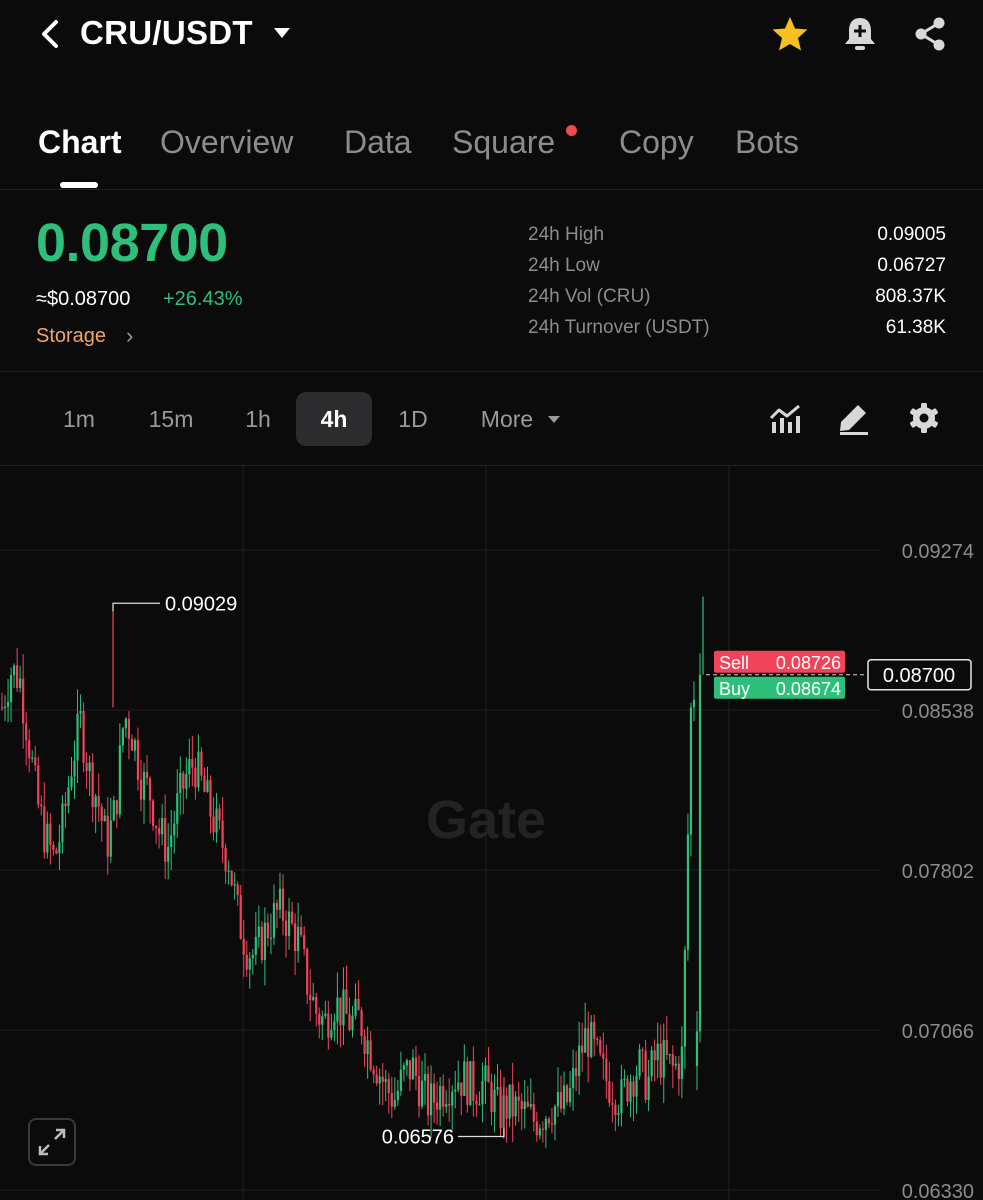  Describe the element at coordinates (71, 336) in the screenshot. I see `category-tag: Storage` at that location.